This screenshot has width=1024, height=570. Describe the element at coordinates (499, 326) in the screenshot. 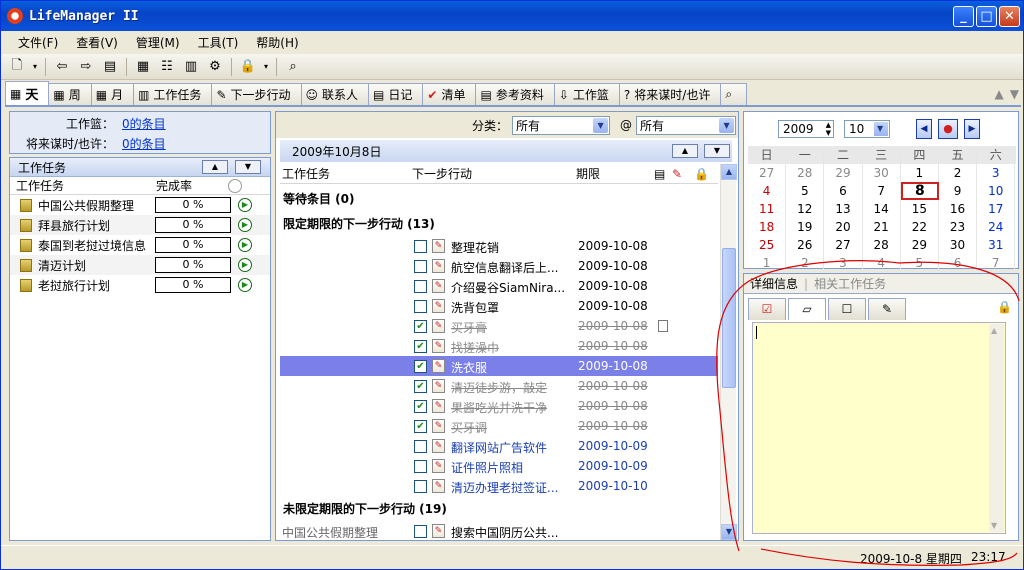

I see `action-row: ✔ ✎ 买牙膏 2009-10-08` at that location.